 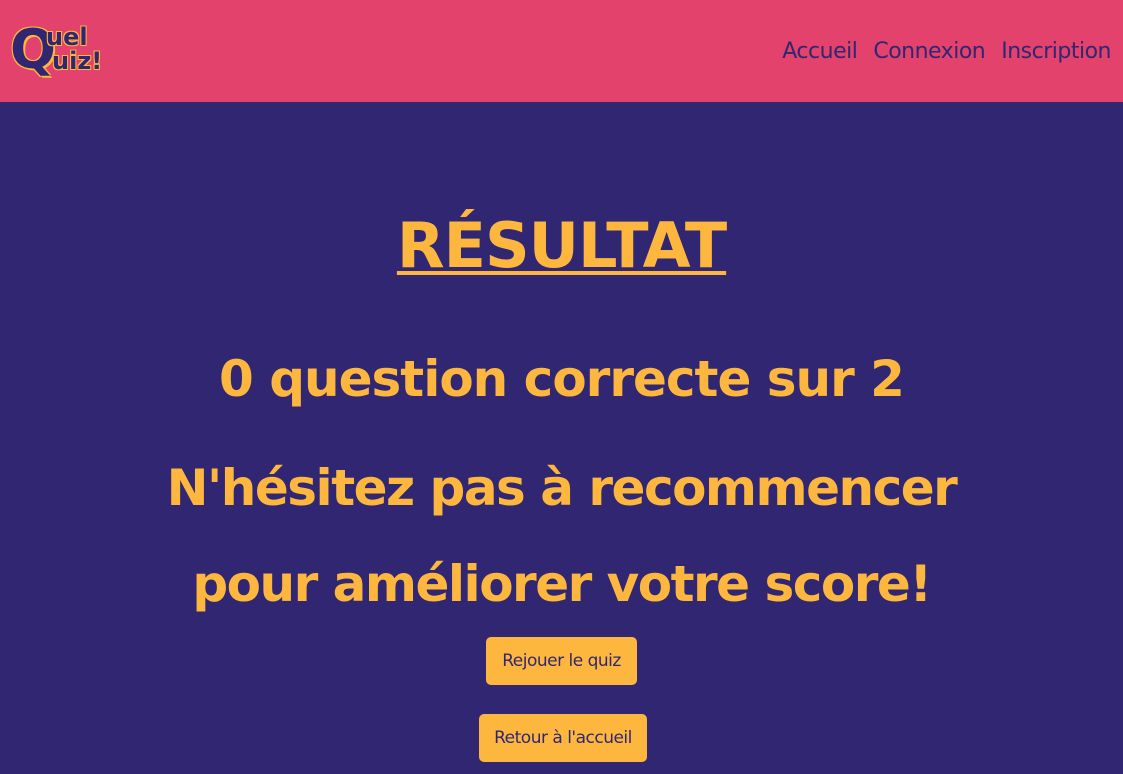 I want to click on logo-text-uiz: uiz!, so click(x=77, y=61).